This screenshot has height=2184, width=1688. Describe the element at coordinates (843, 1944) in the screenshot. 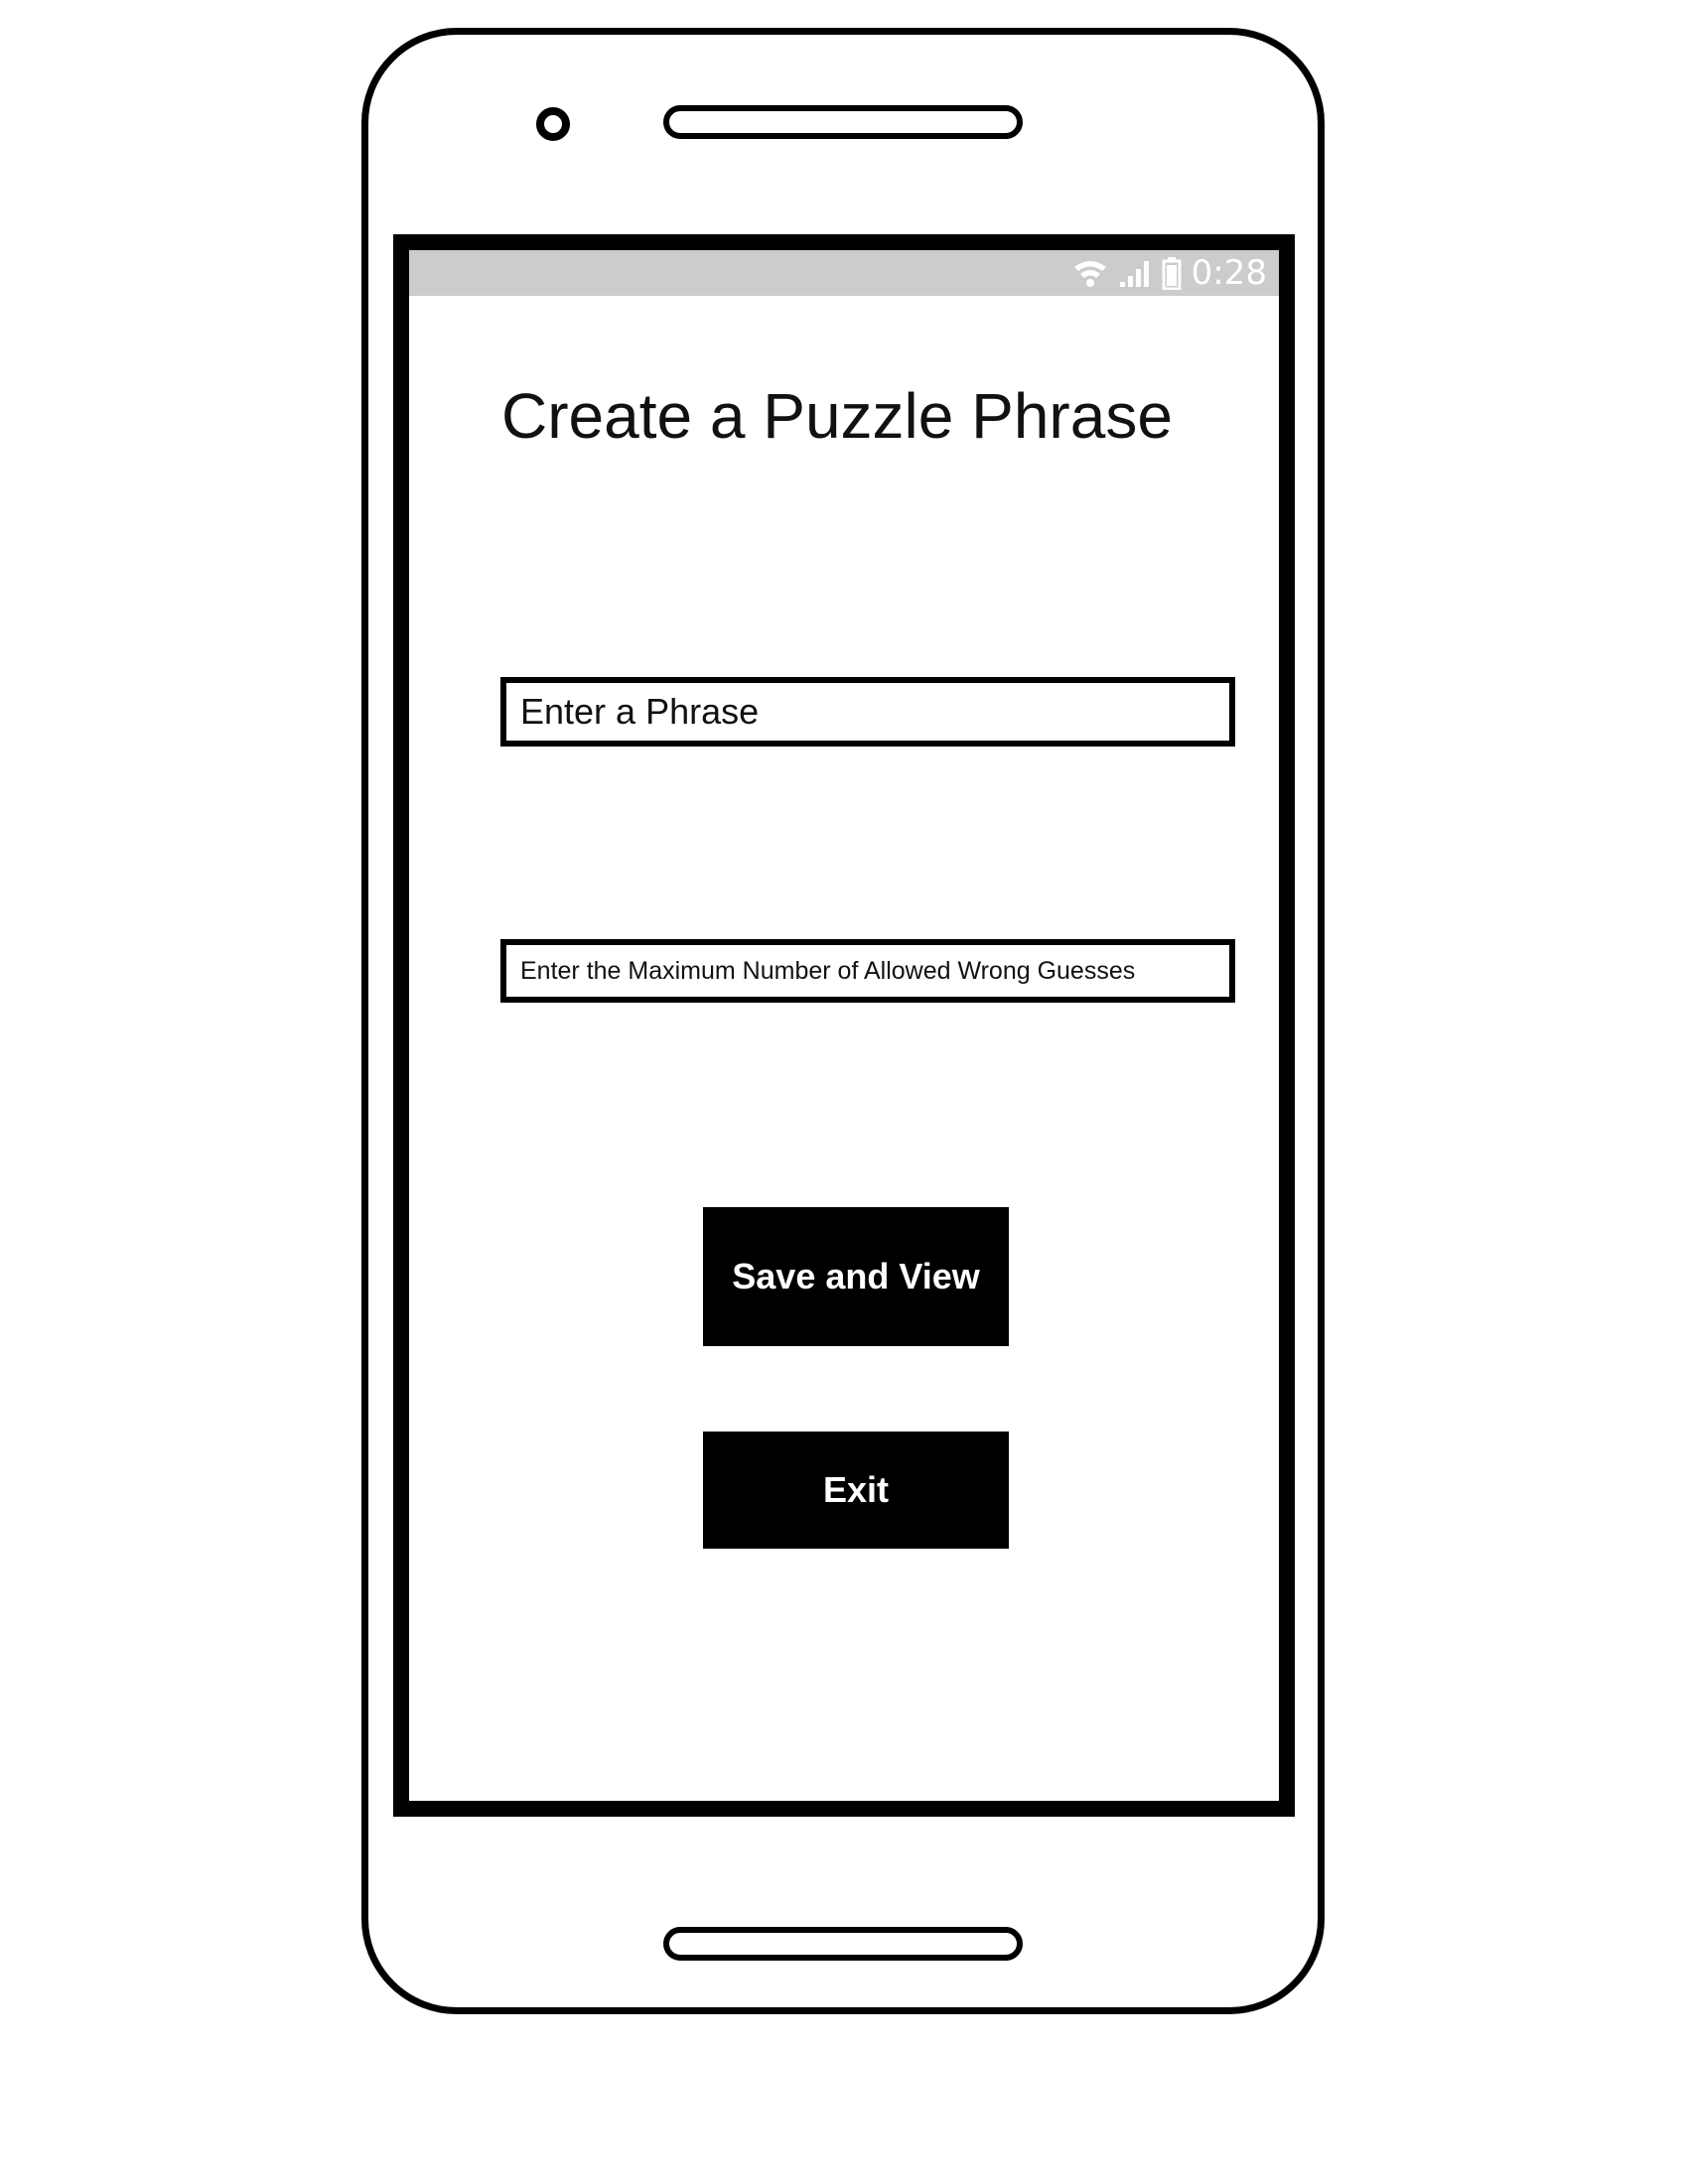

I see `bottom-speaker` at that location.